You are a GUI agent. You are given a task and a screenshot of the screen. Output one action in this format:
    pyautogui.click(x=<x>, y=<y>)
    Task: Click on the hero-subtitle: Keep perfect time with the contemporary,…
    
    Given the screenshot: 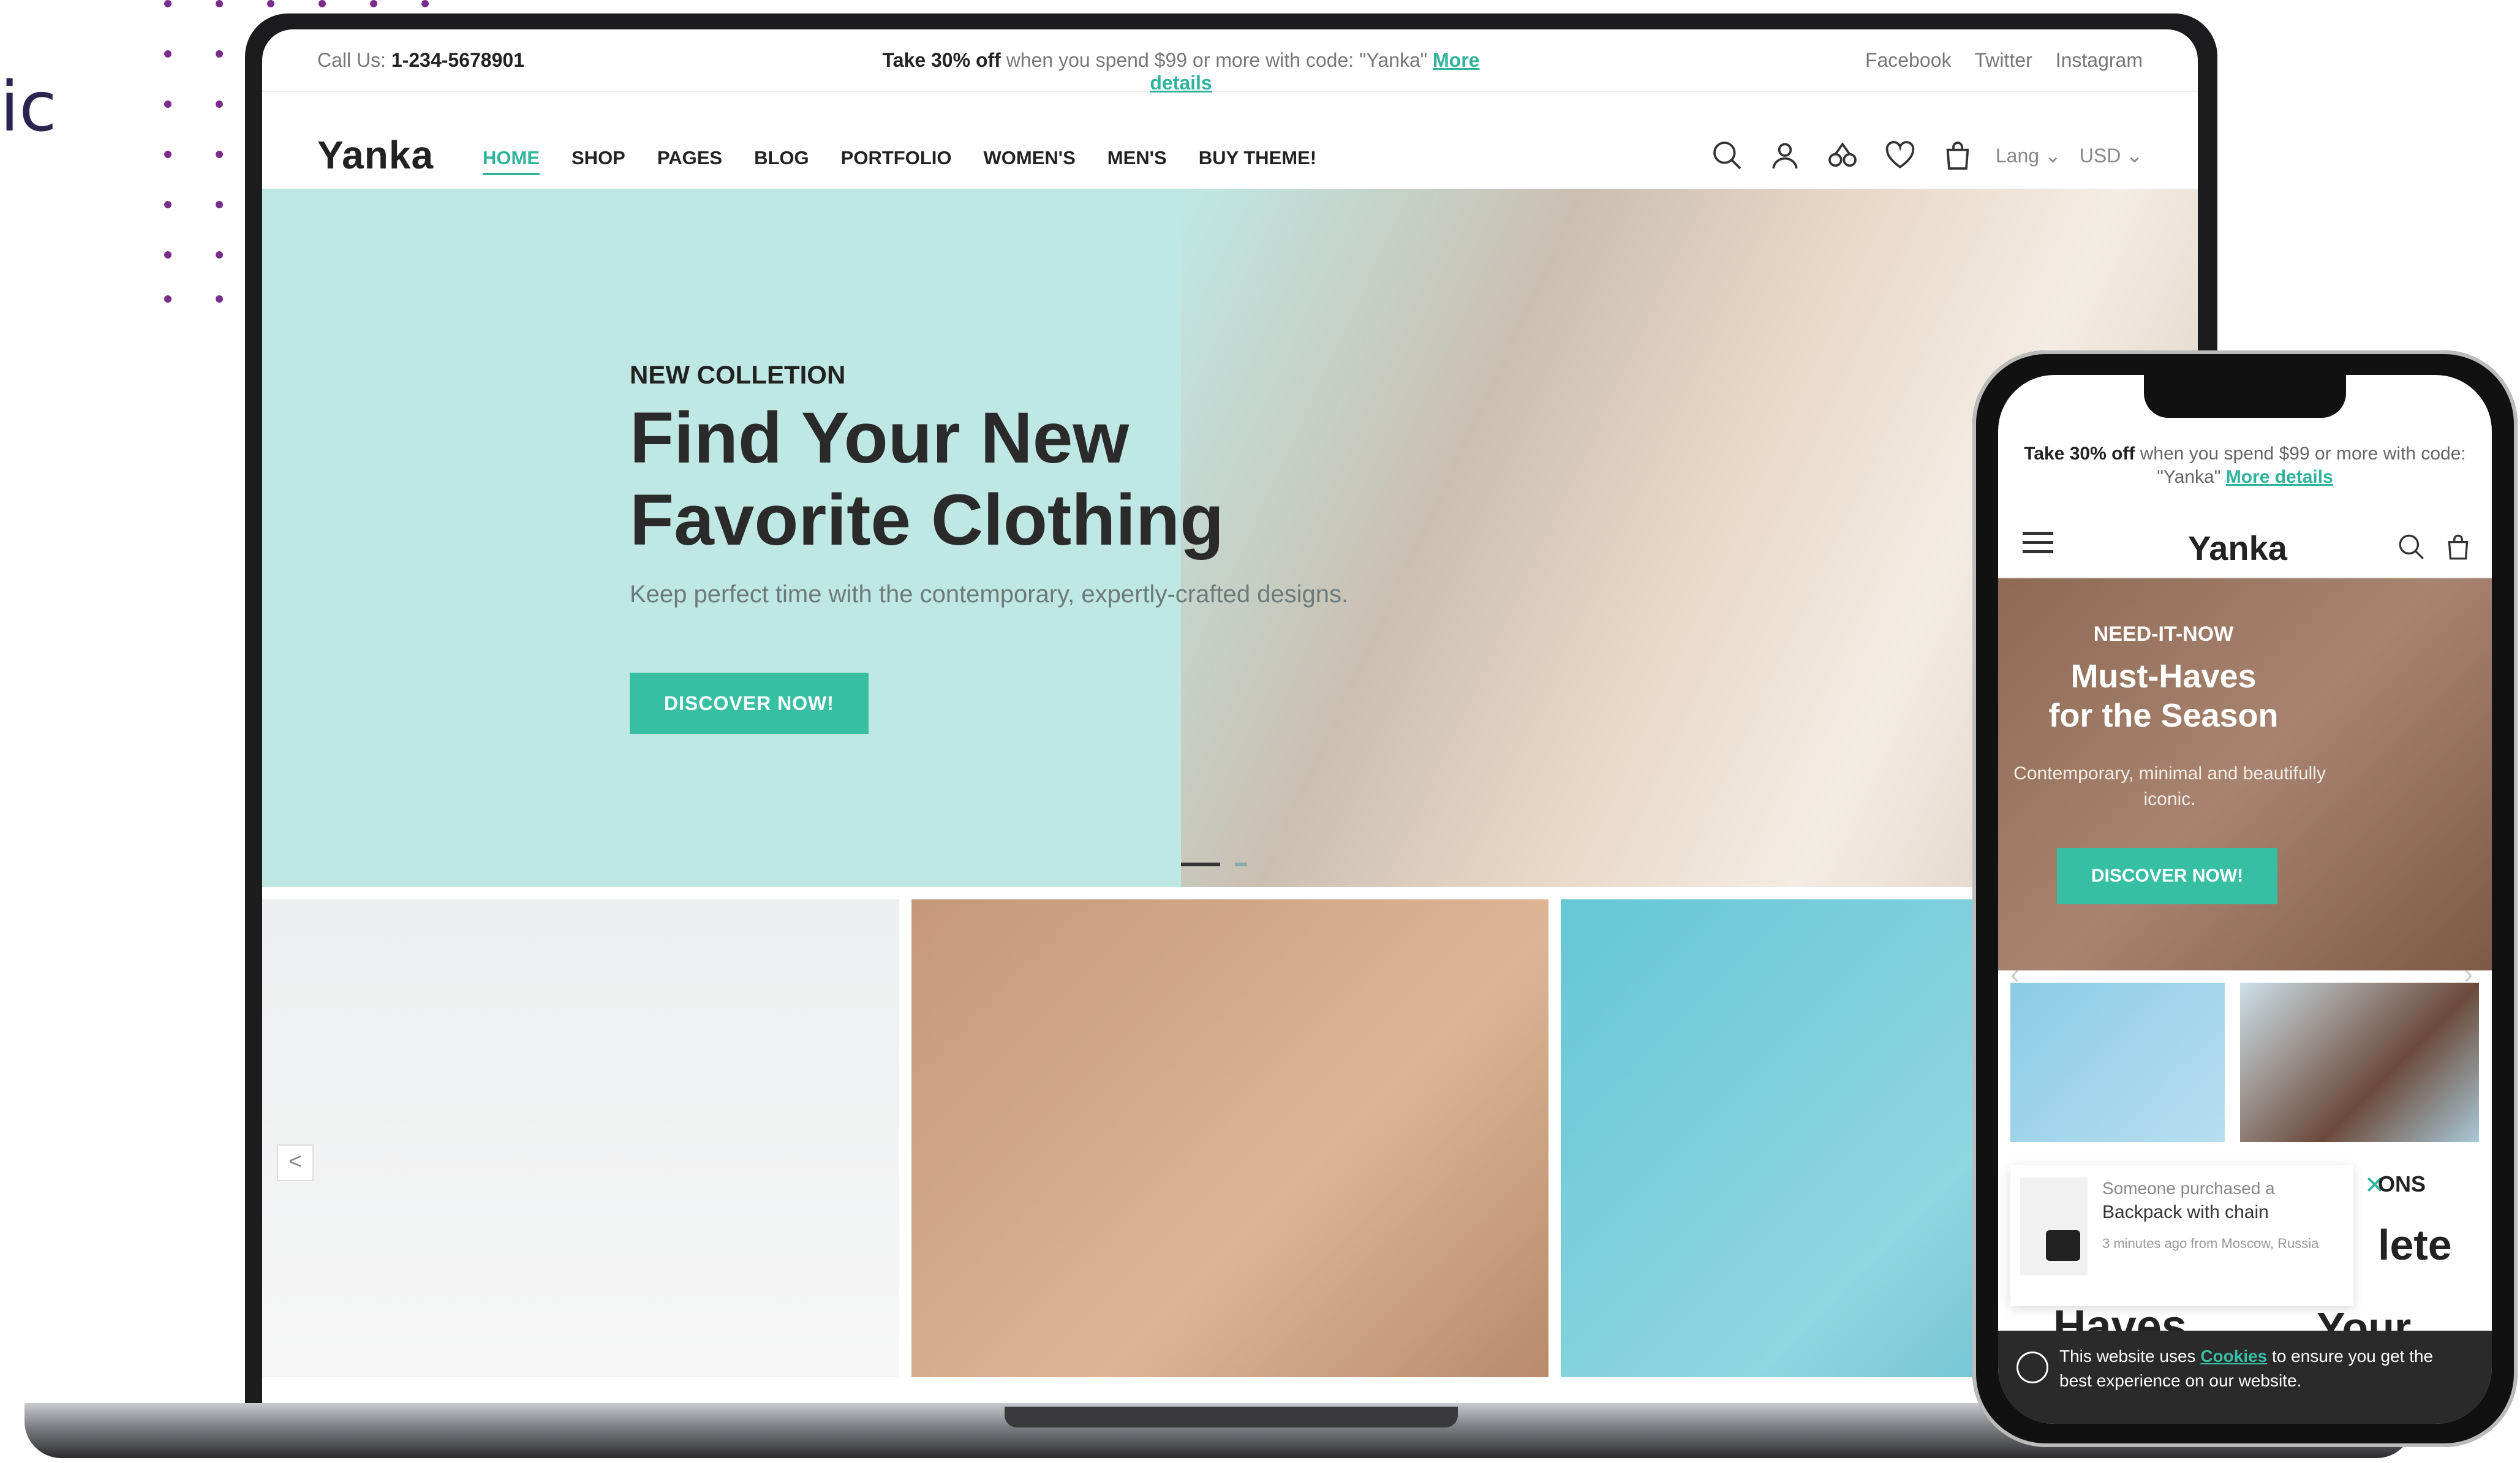 What is the action you would take?
    pyautogui.click(x=989, y=594)
    